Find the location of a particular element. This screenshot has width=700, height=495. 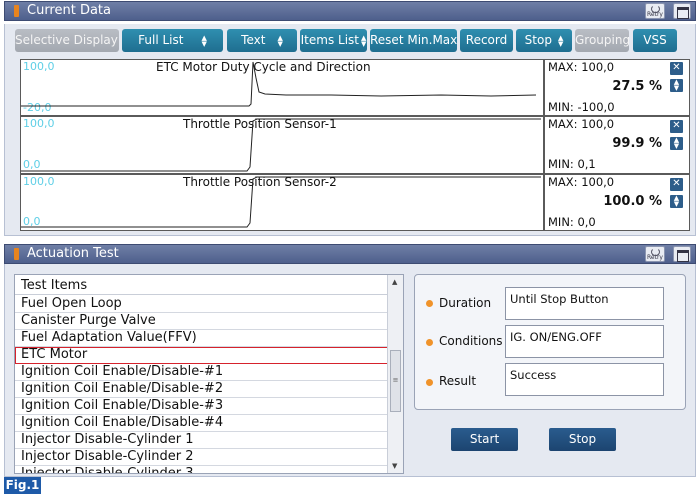

duration-value: Until Stop Button is located at coordinates (584, 303).